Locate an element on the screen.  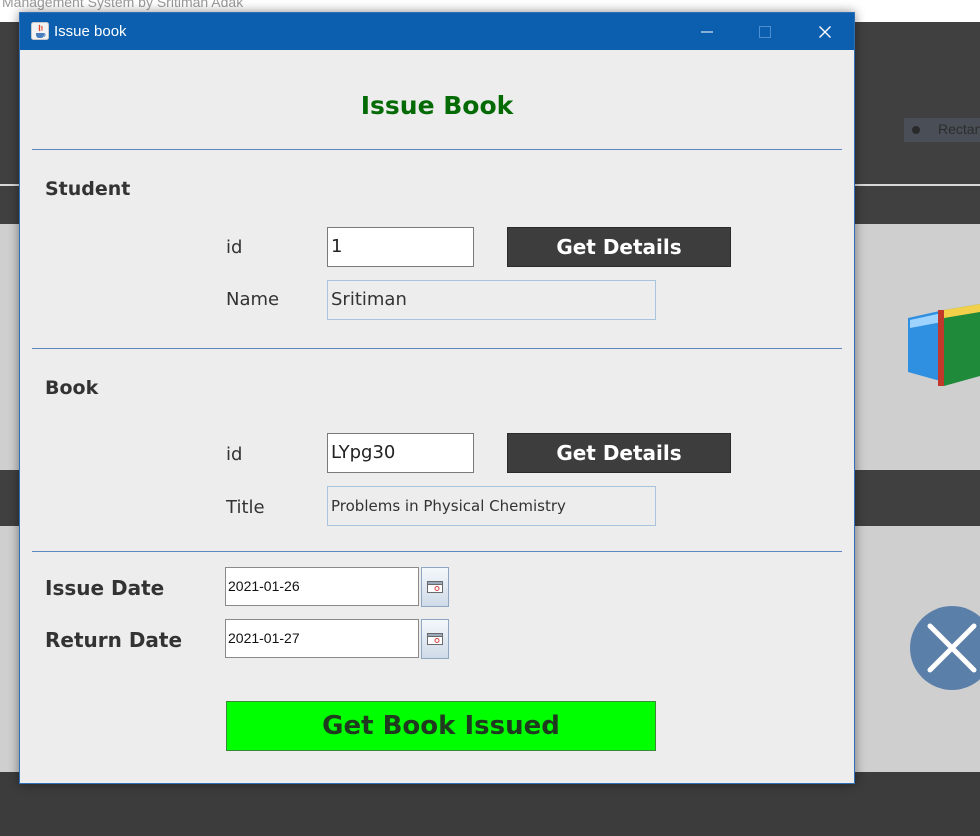
book-title-field: Problems in Physical Chemistry is located at coordinates (491, 506).